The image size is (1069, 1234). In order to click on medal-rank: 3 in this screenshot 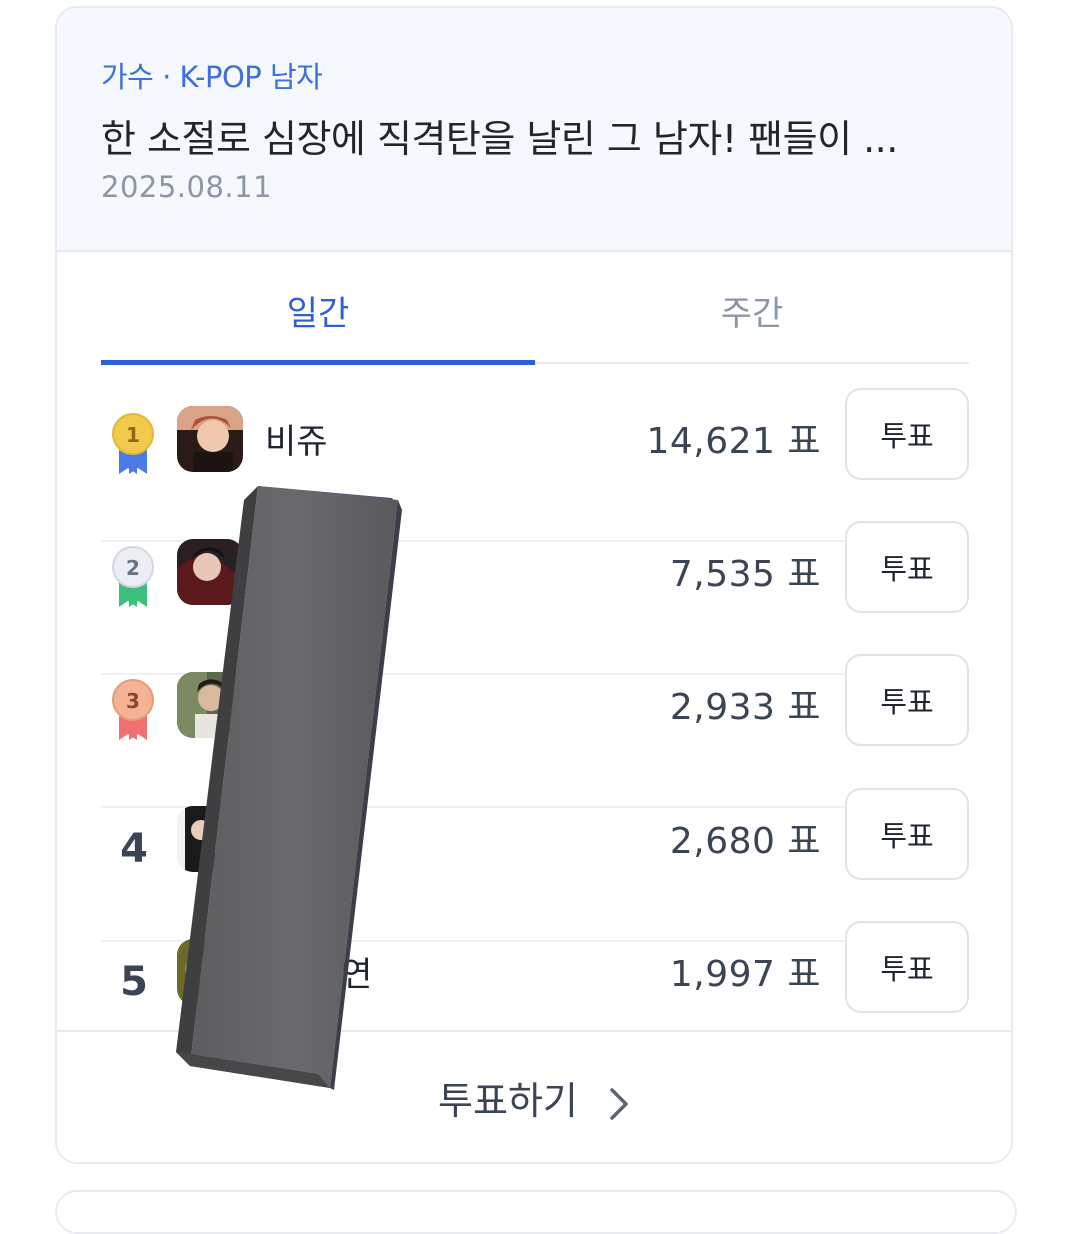, I will do `click(133, 701)`.